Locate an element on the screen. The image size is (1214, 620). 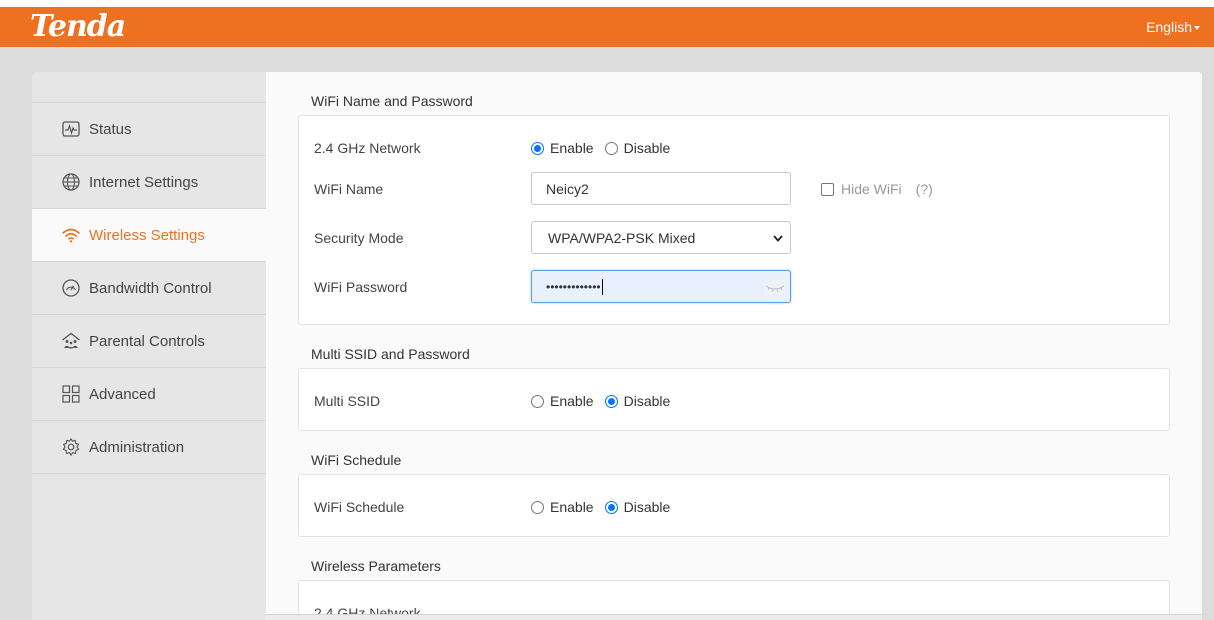
wifi-name-label: WiFi Name is located at coordinates (349, 189).